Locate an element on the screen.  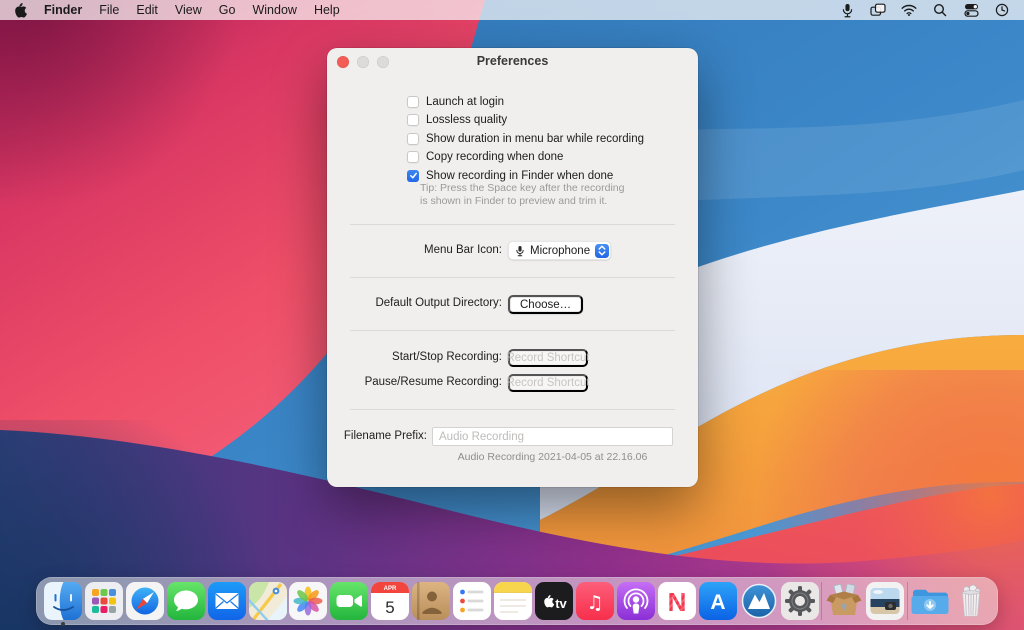
dock-icon-mail is located at coordinates (226, 601).